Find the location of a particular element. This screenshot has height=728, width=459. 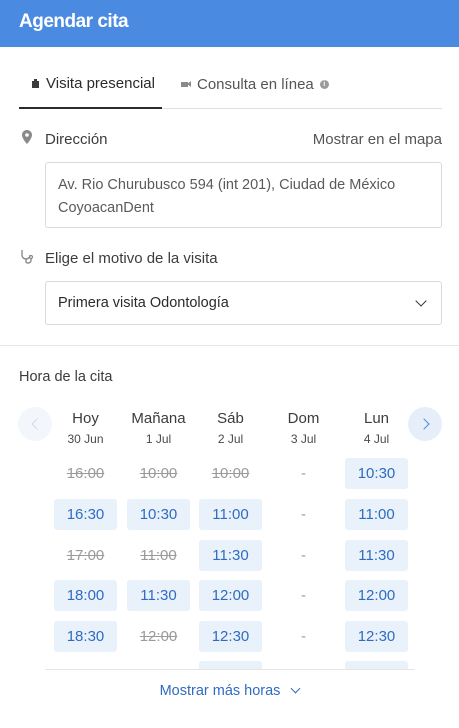

show-more-hours-button: Mostrar más horas is located at coordinates (229, 691).